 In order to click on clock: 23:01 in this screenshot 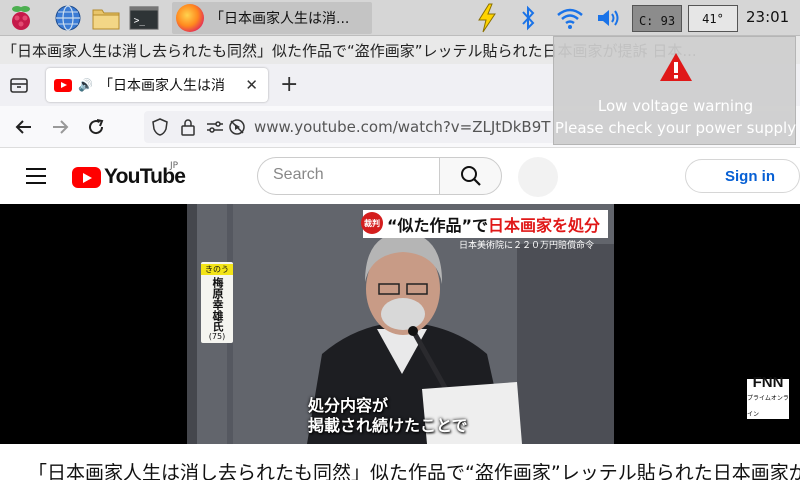, I will do `click(767, 17)`.